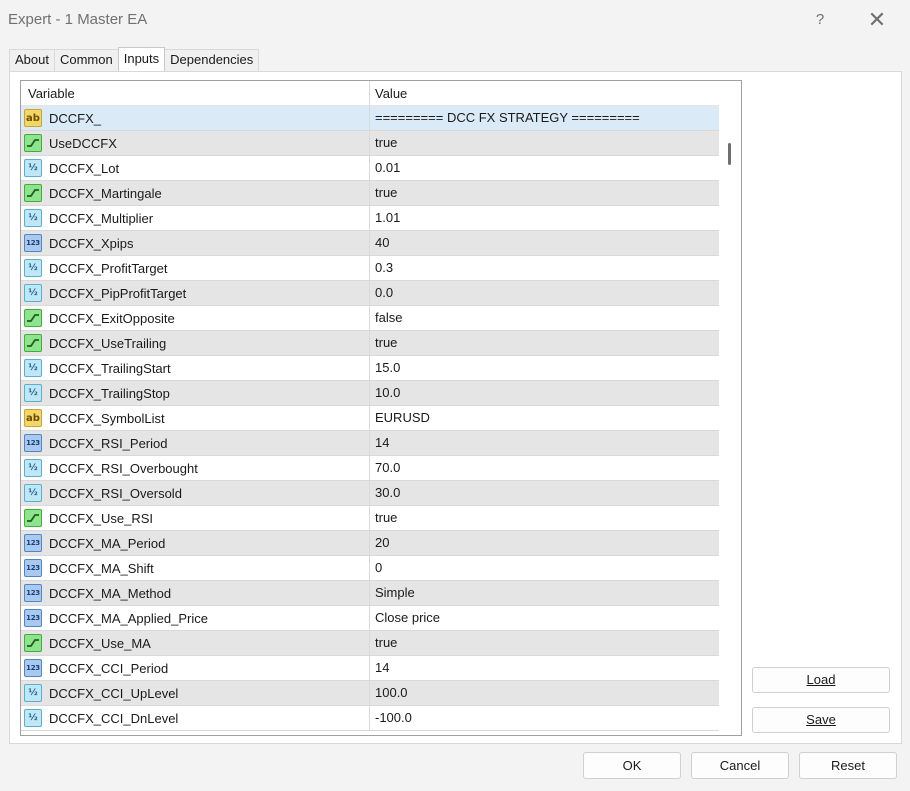 The image size is (910, 791). I want to click on table-row: ½ DCCFX_RSI_Overbought 70.0, so click(370, 468).